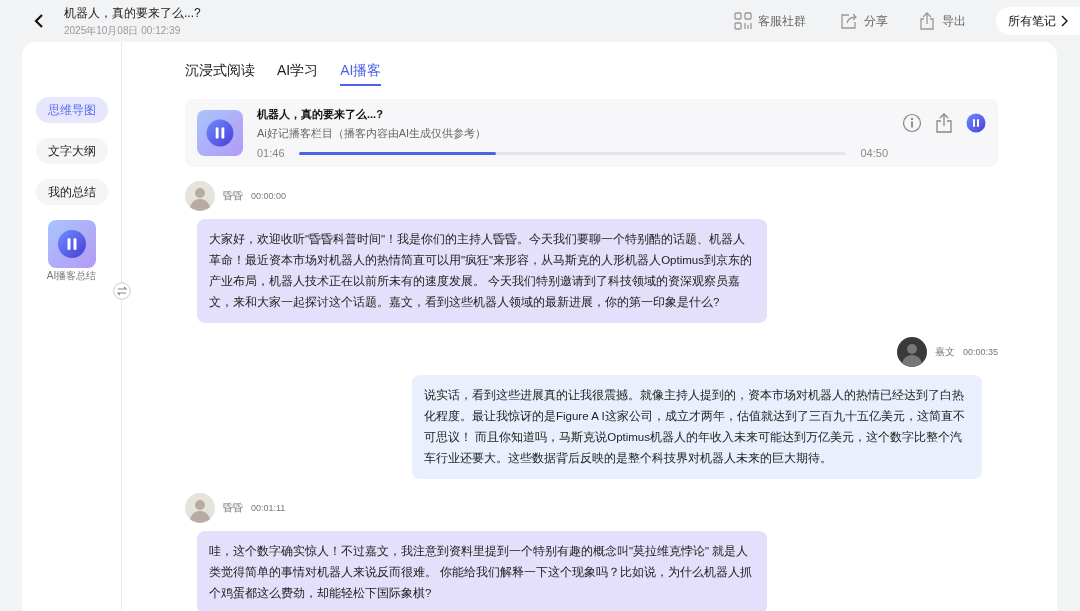  I want to click on toolbar-button: 分享, so click(864, 21).